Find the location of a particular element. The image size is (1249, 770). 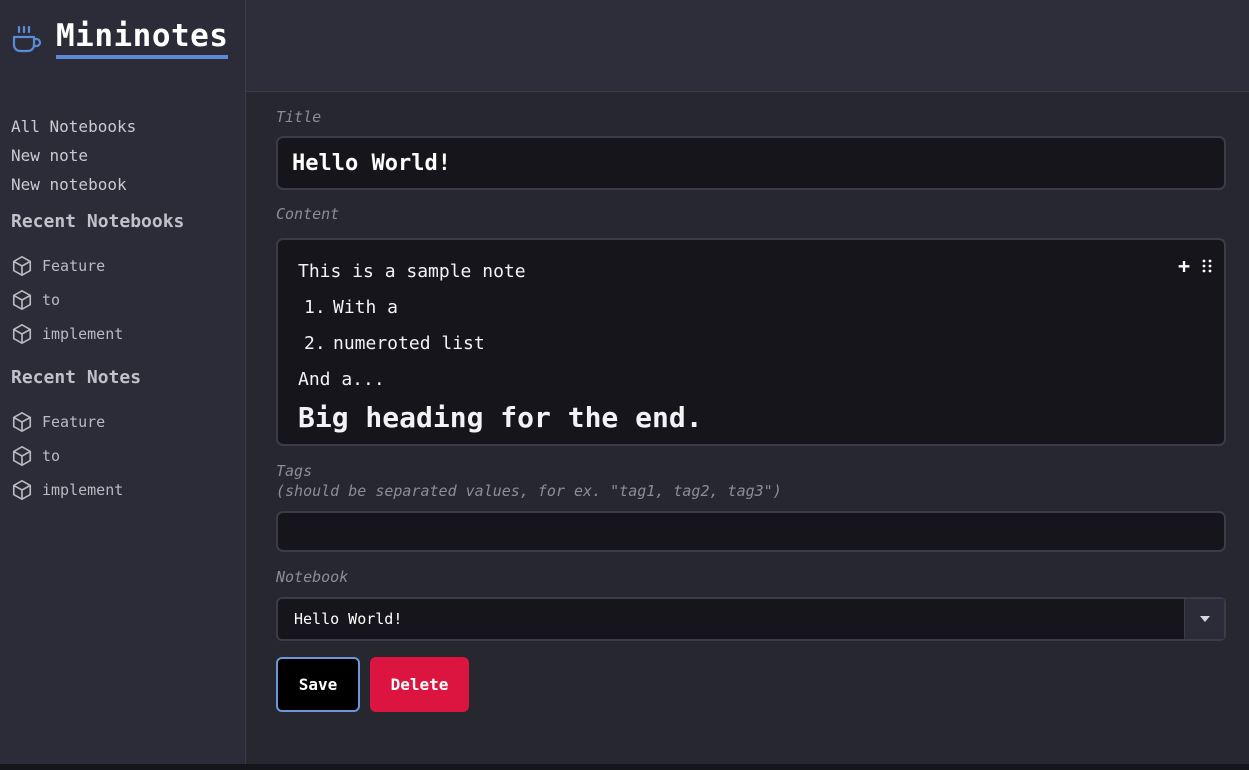

list-item: 1. With a is located at coordinates (751, 308).